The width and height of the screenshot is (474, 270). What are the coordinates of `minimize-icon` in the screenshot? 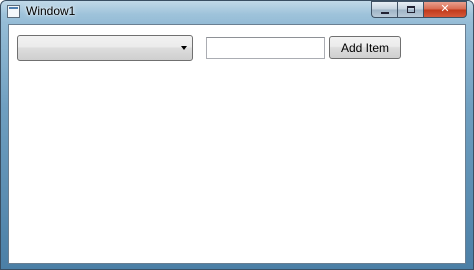 It's located at (384, 12).